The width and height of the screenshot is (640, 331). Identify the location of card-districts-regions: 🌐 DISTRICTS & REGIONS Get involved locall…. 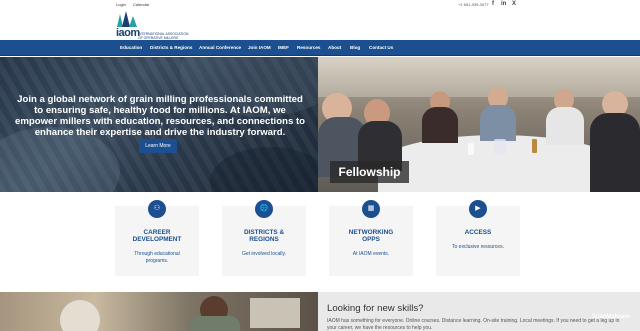
(264, 238).